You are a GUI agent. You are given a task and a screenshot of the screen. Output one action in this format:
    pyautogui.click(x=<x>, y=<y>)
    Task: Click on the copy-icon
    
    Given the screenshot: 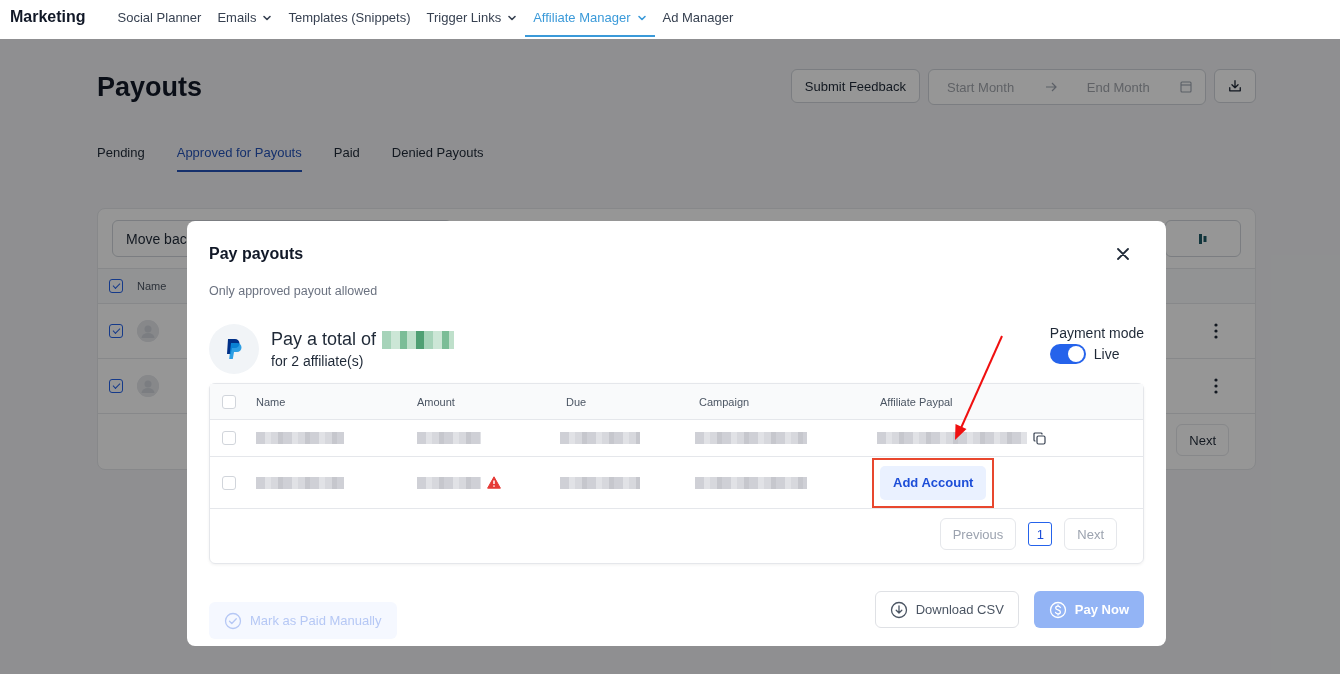 What is the action you would take?
    pyautogui.click(x=1039, y=438)
    